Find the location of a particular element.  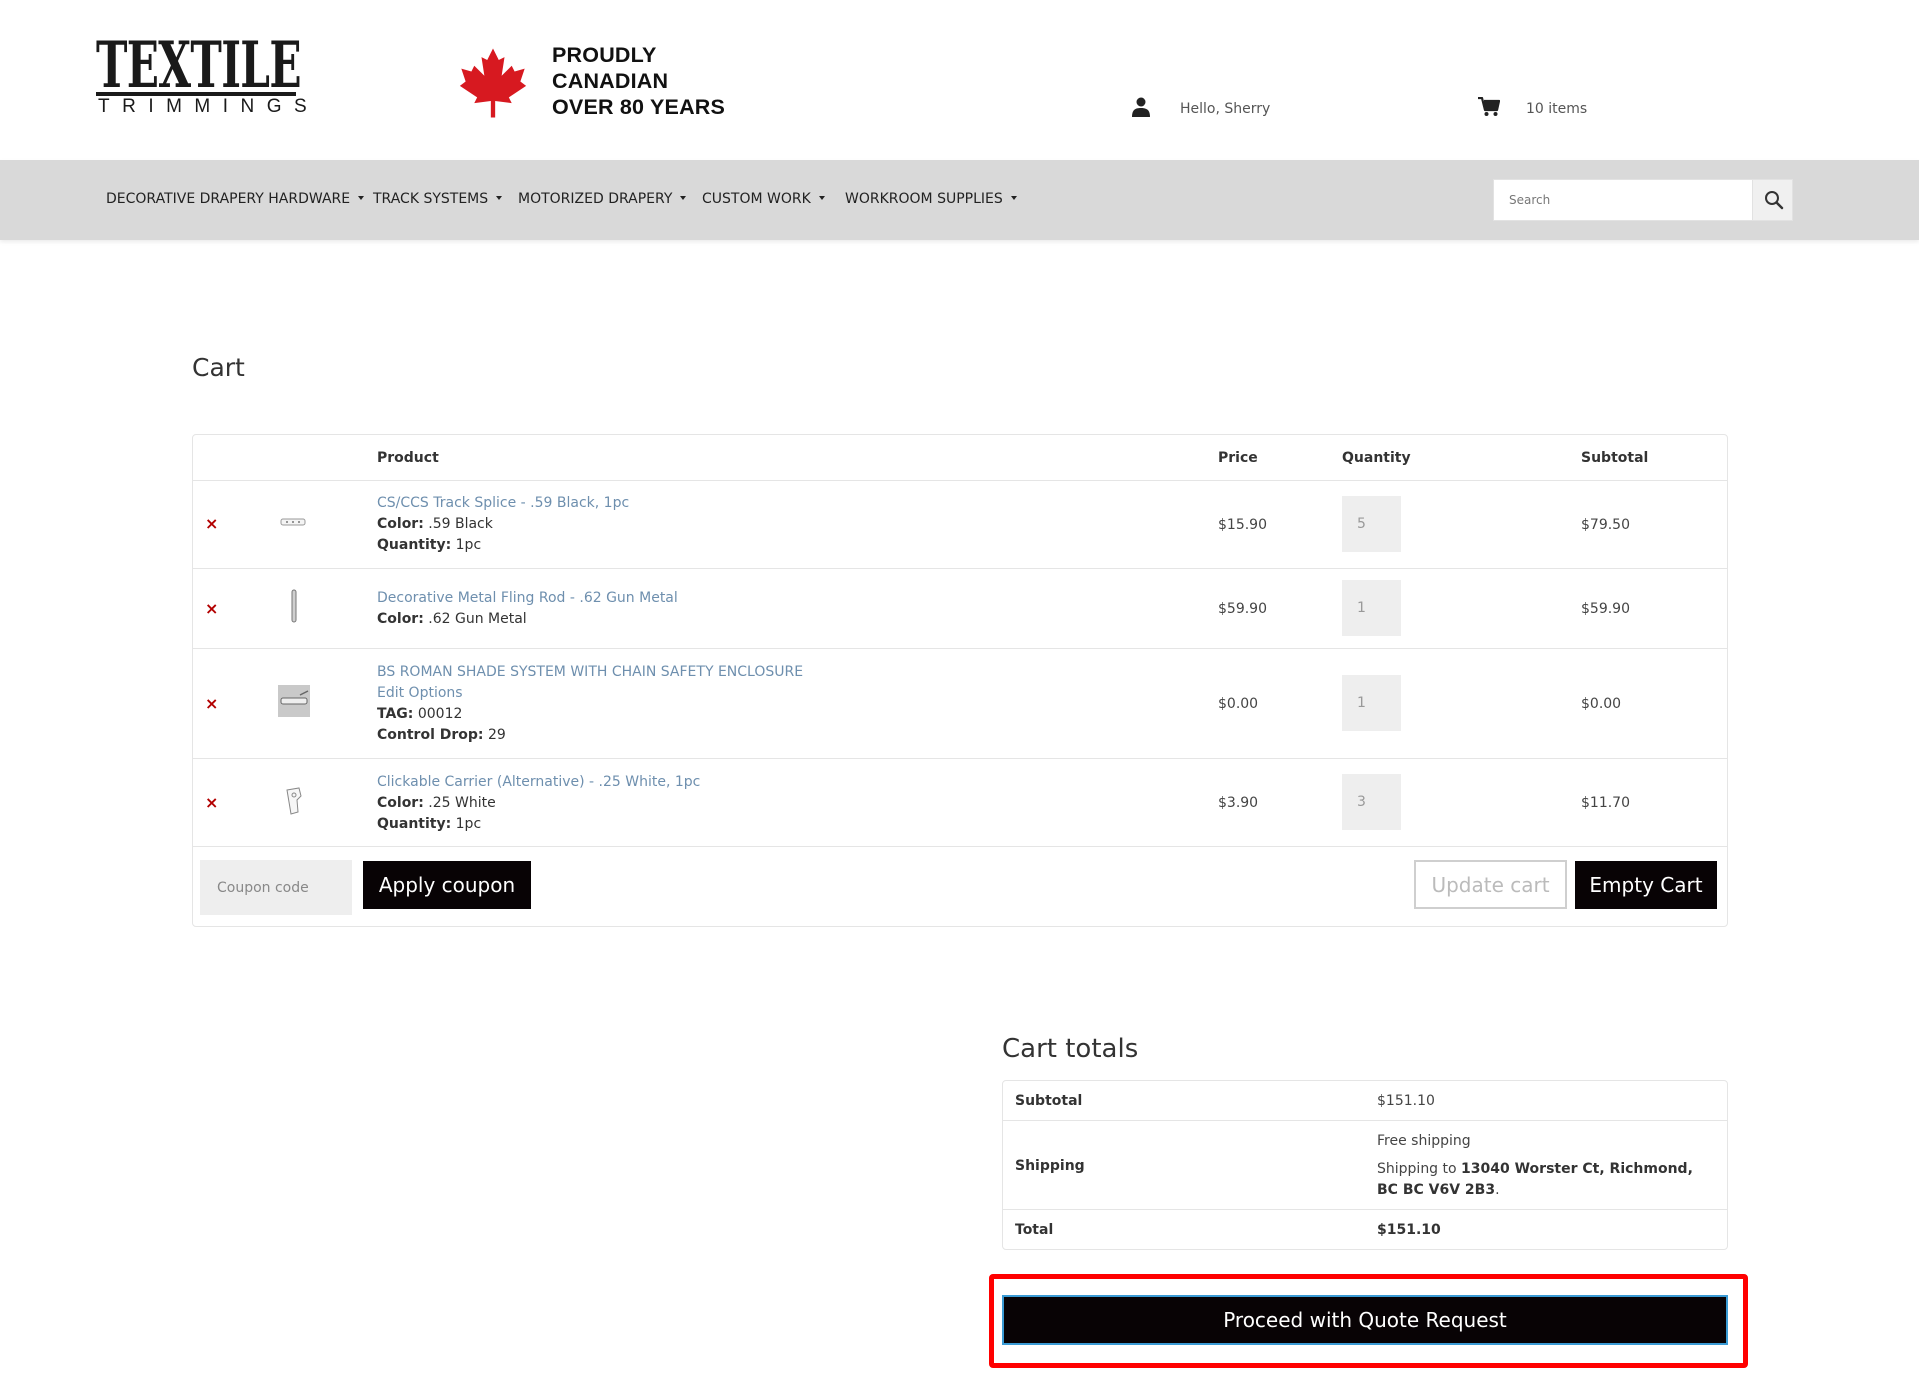

product-meta: TAG: 00012 is located at coordinates (419, 714).